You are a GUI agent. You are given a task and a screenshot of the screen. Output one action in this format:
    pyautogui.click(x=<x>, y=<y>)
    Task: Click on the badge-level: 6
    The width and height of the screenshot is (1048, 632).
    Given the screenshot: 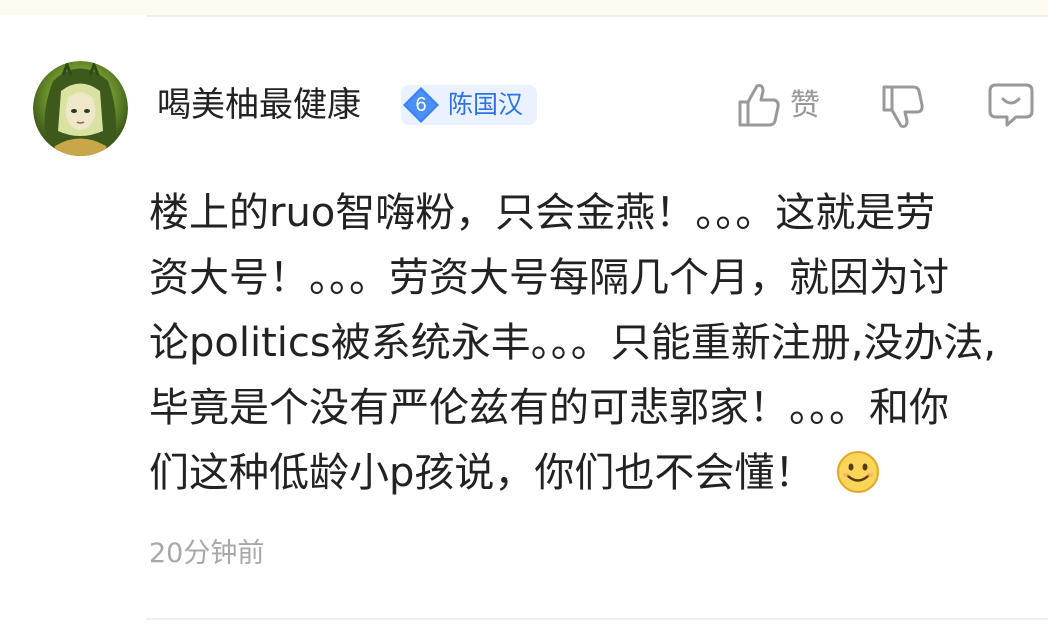 What is the action you would take?
    pyautogui.click(x=421, y=105)
    